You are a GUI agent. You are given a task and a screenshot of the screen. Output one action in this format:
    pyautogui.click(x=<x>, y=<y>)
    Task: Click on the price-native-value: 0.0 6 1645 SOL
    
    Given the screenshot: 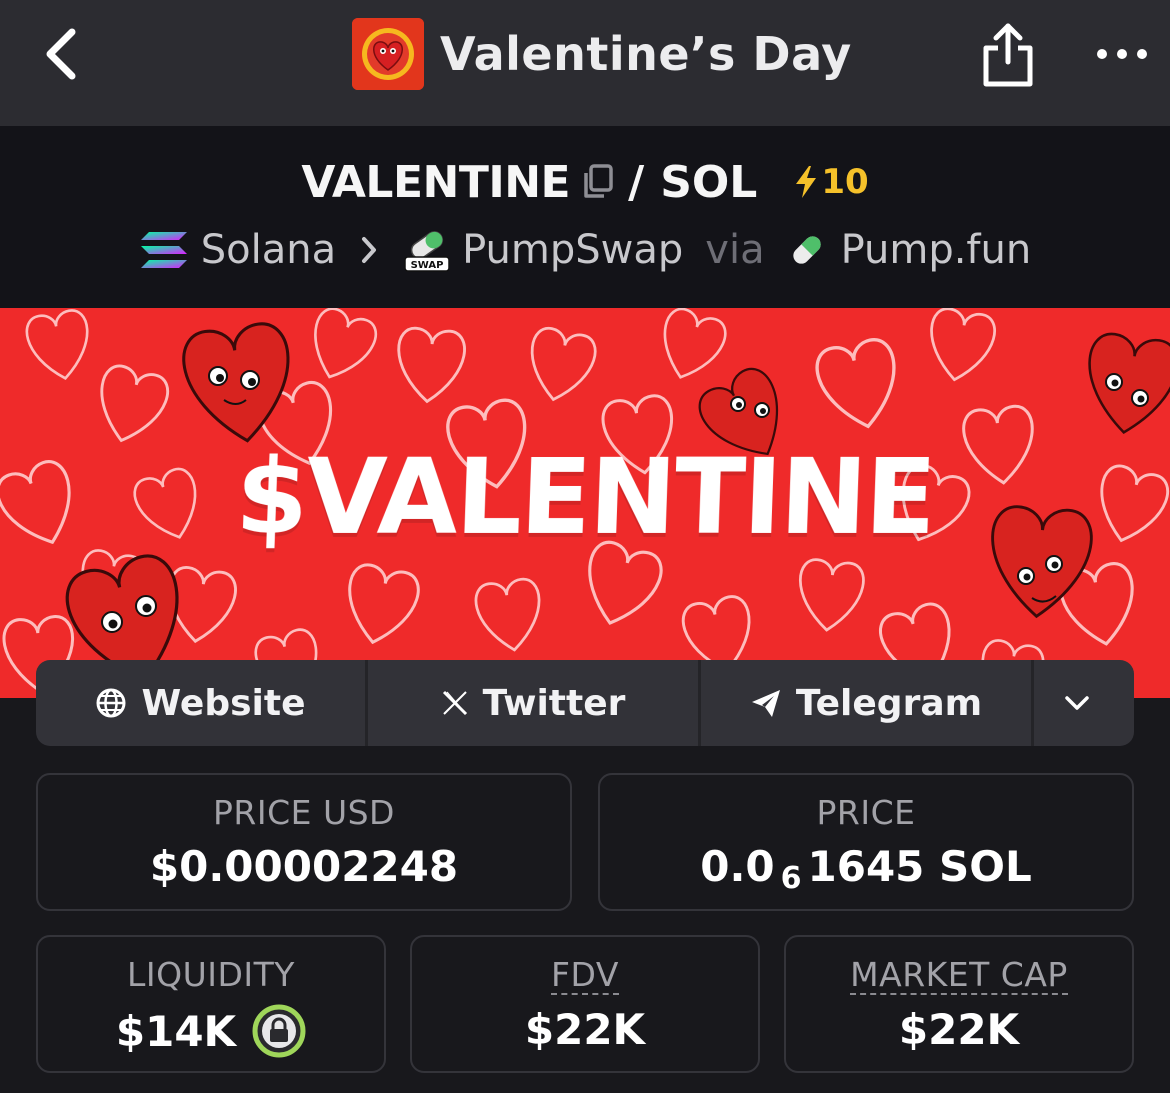 What is the action you would take?
    pyautogui.click(x=866, y=869)
    